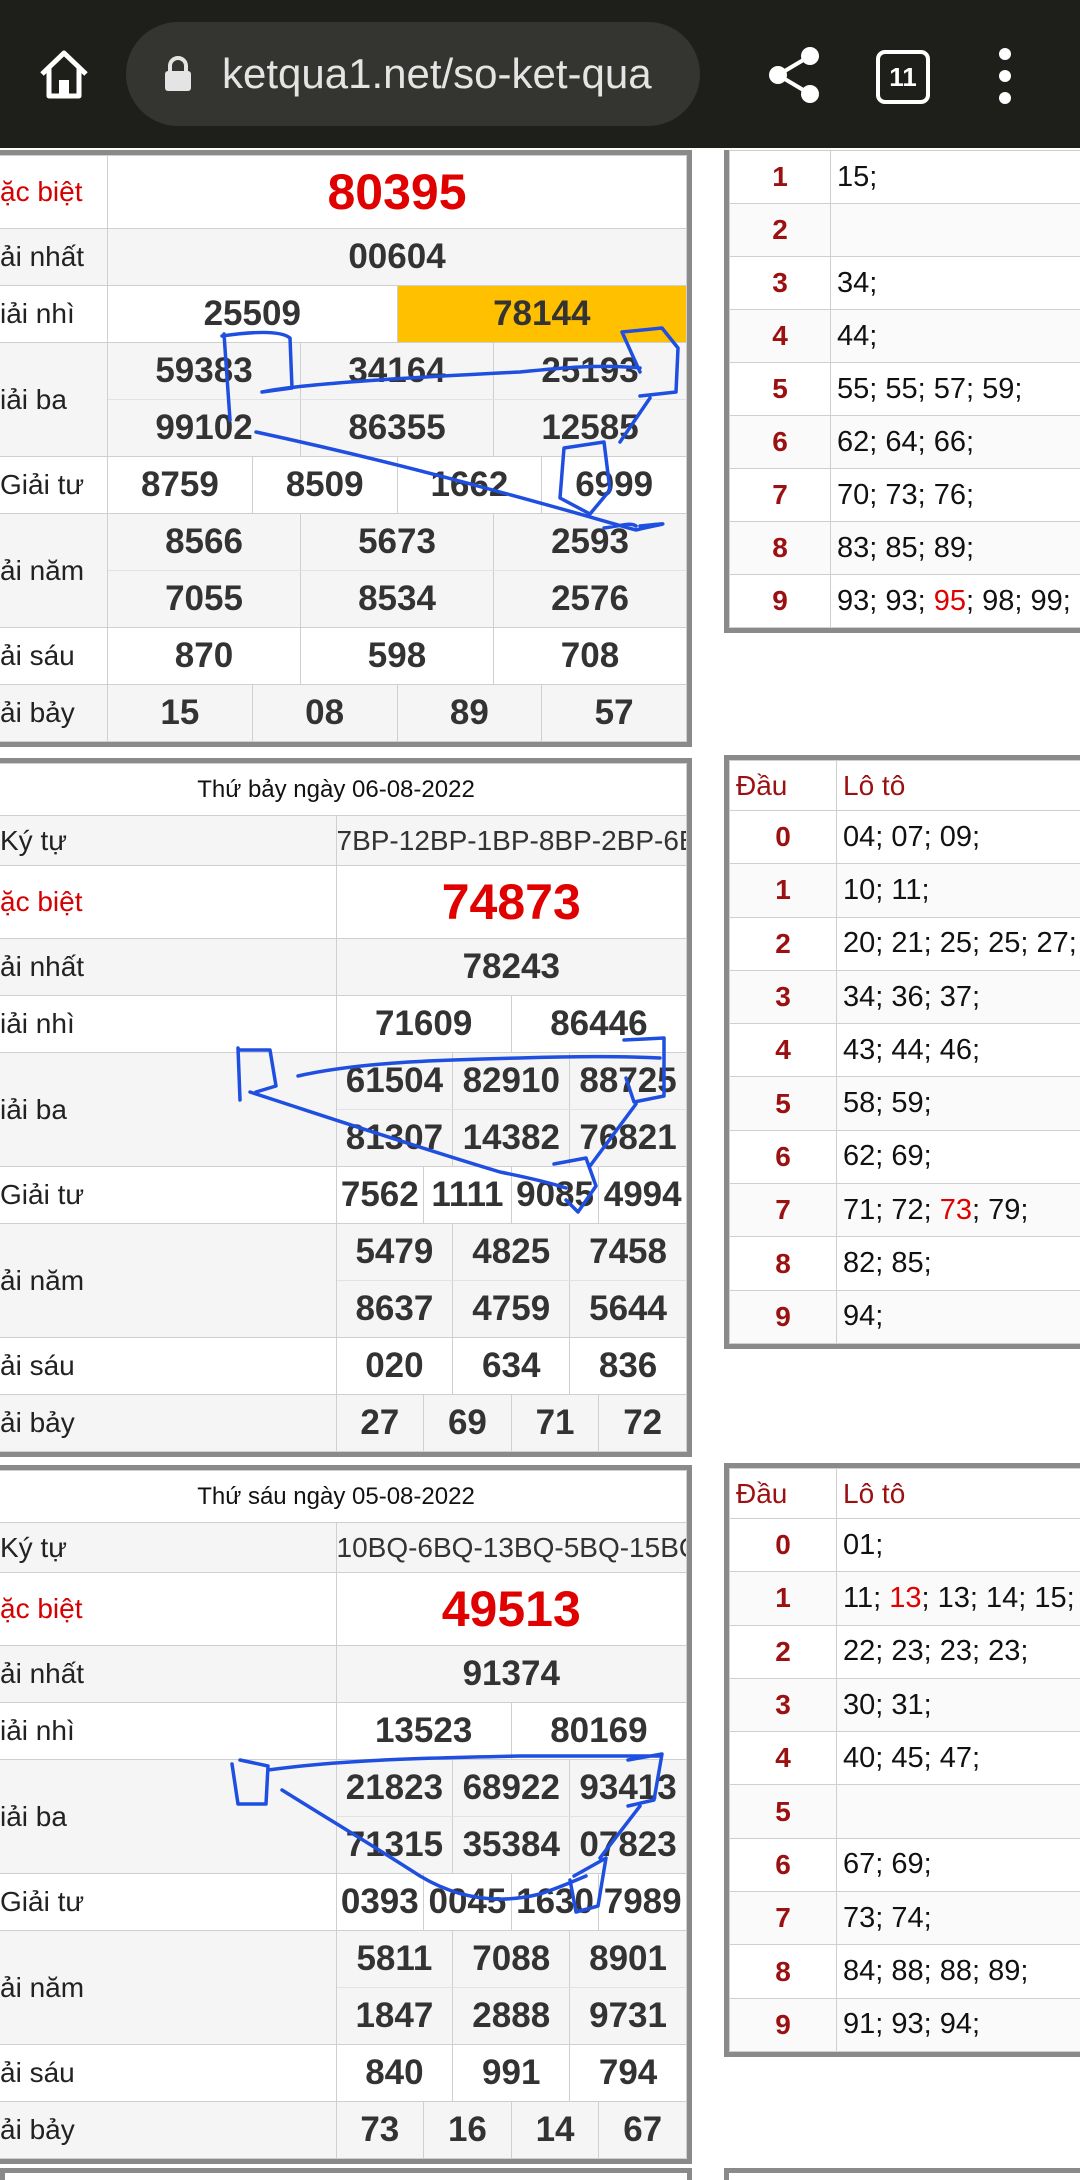  Describe the element at coordinates (912, 836) in the screenshot. I see `loto-numbers: 04; 07; 09;` at that location.